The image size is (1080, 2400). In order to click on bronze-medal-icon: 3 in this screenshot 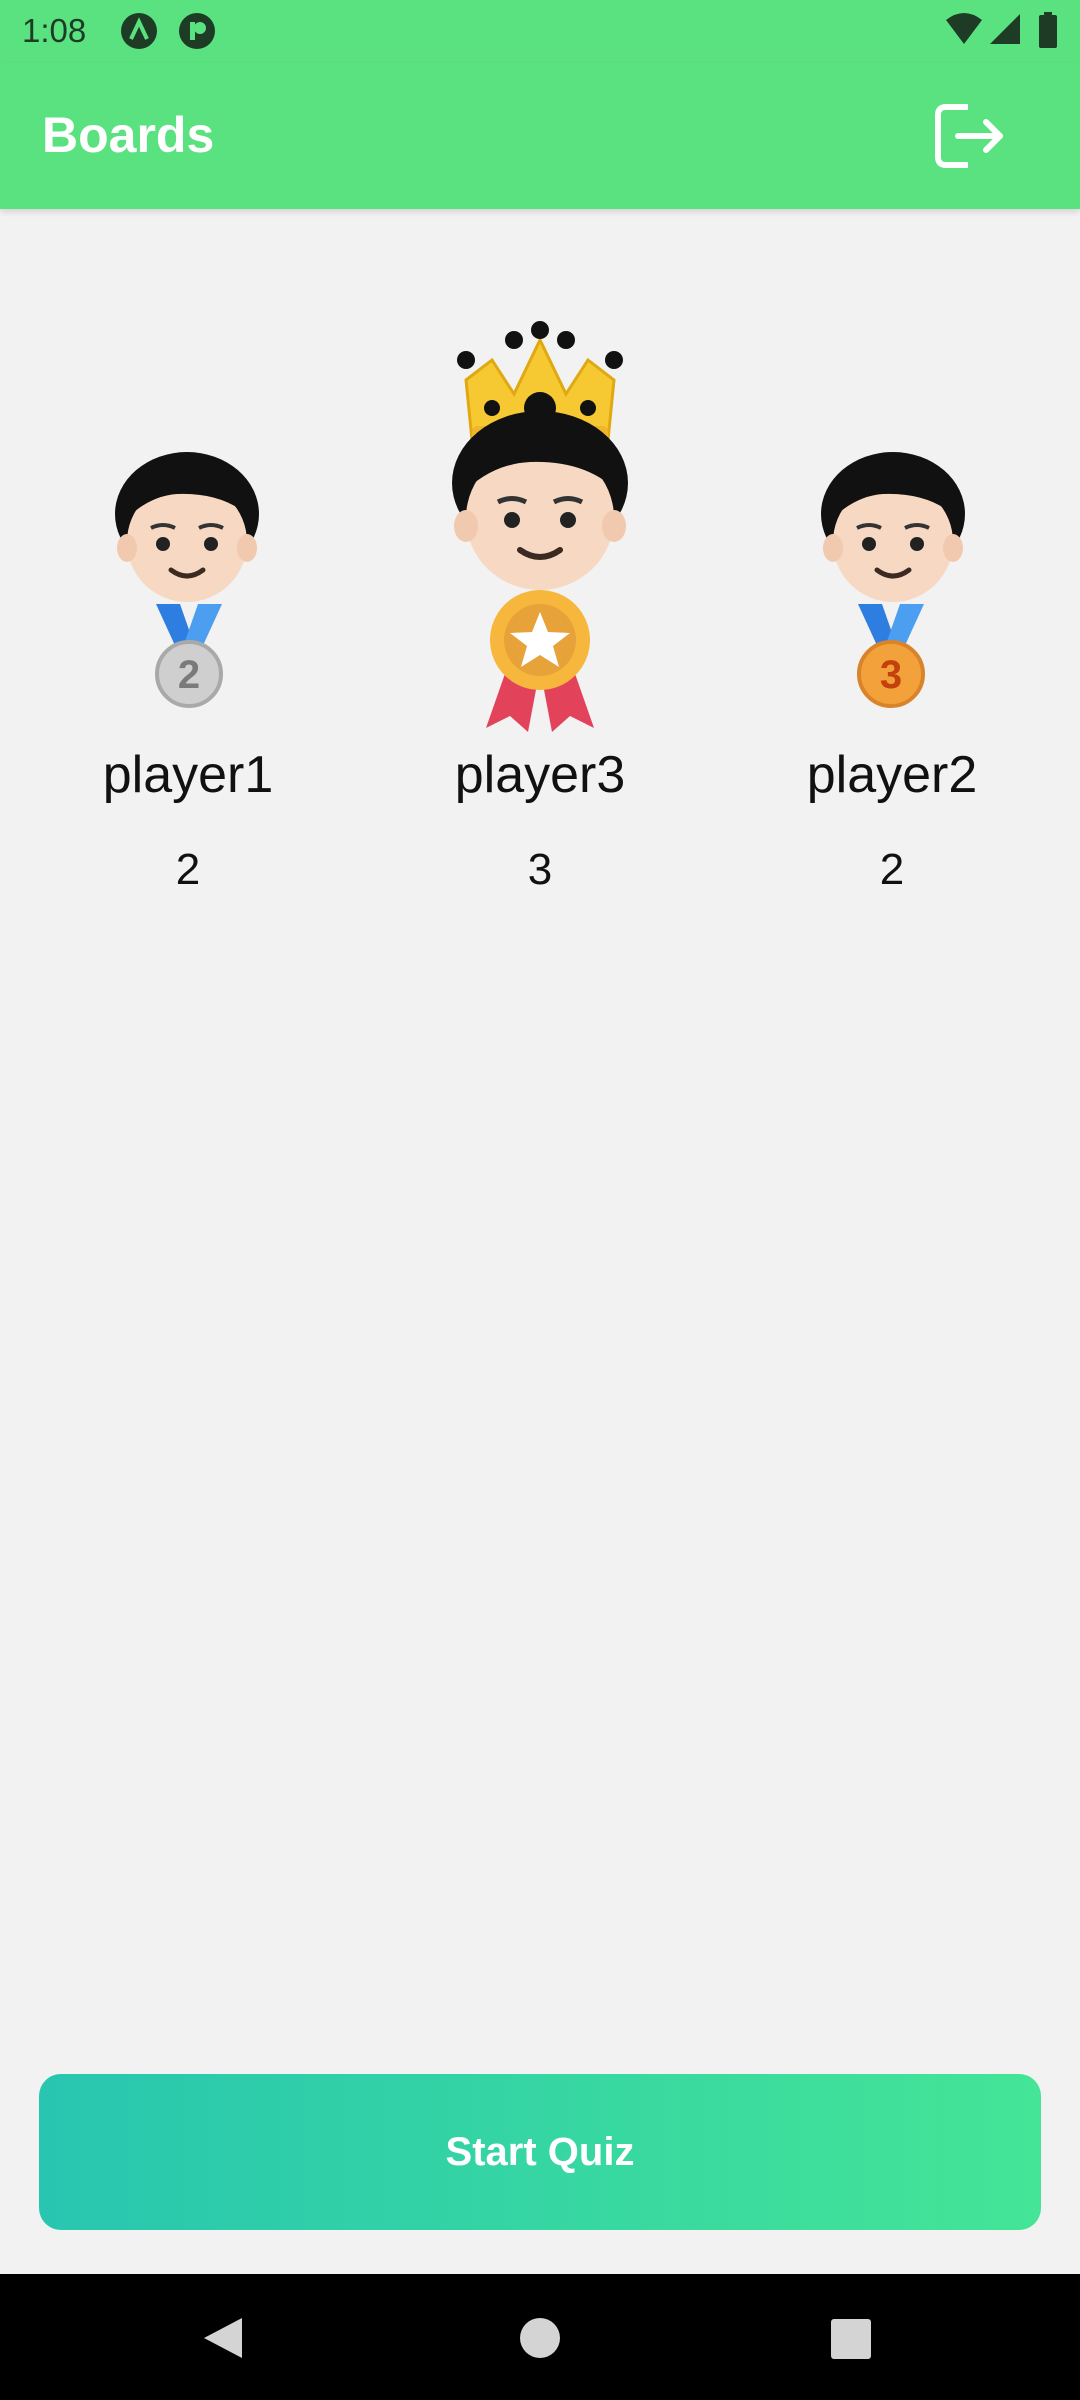, I will do `click(891, 656)`.